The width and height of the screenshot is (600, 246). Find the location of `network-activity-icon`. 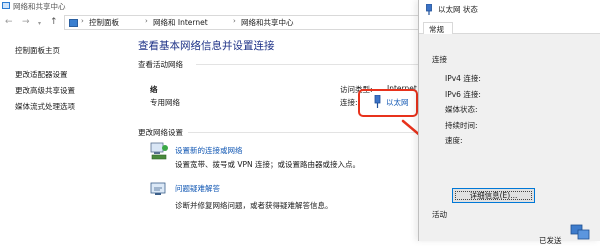

network-activity-icon is located at coordinates (580, 232).